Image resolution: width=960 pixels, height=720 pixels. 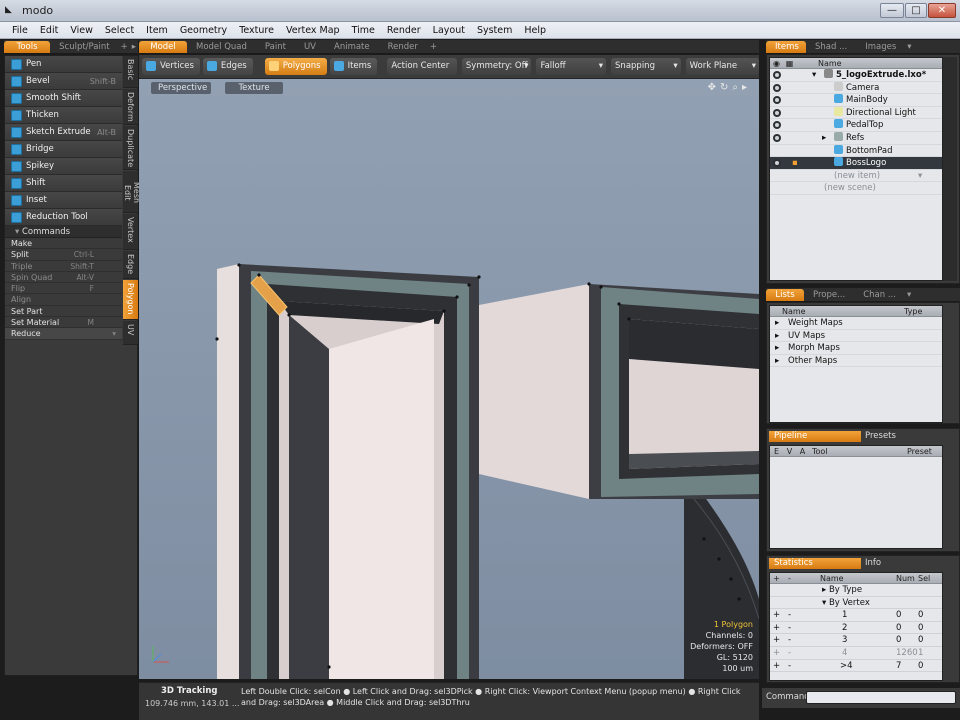 I want to click on minimize-button: —, so click(x=892, y=10).